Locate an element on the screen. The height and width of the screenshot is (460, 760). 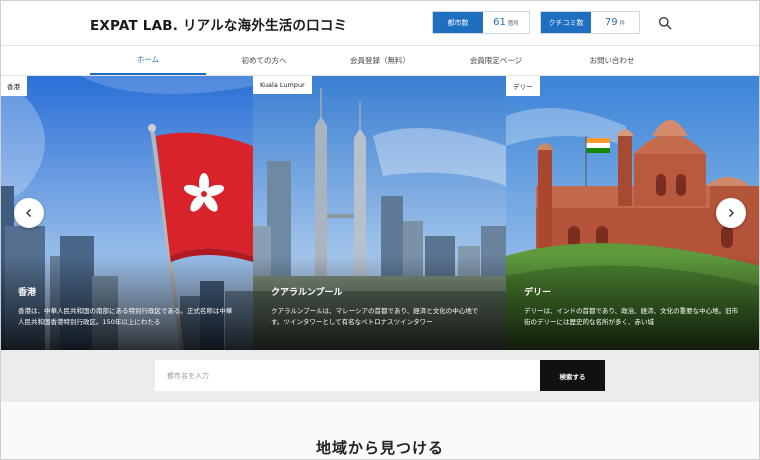
city-count-stat: 都市数 61 箇所 is located at coordinates (481, 22).